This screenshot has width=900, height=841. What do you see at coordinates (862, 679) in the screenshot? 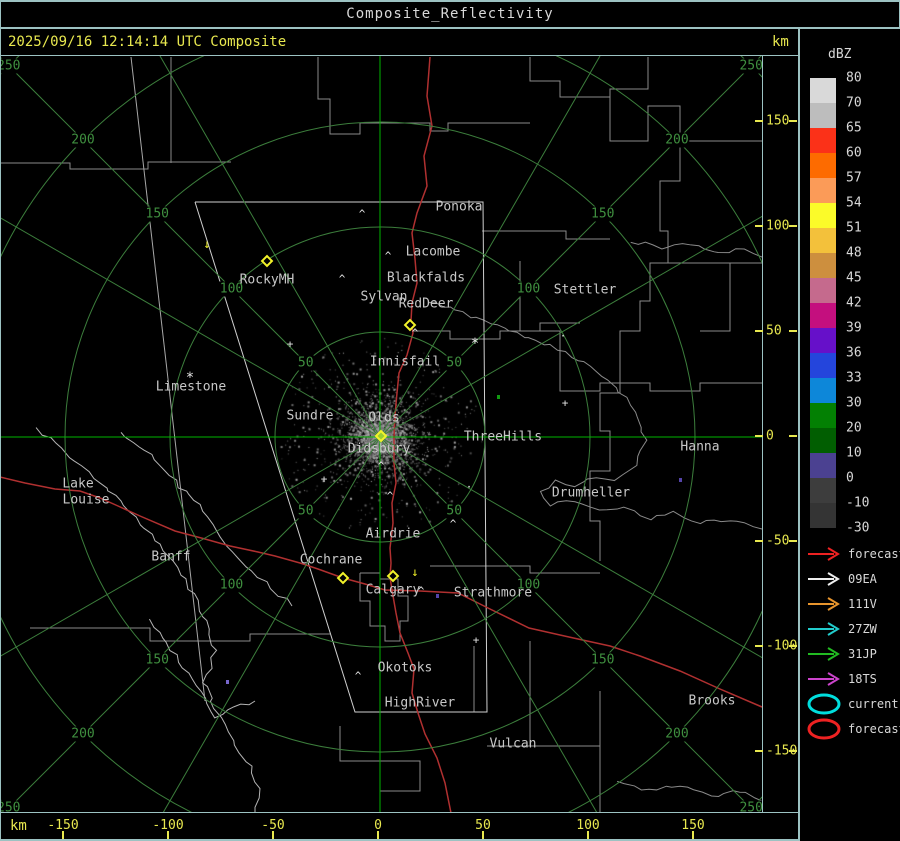
I see `legend-item-label: 18TS` at bounding box center [862, 679].